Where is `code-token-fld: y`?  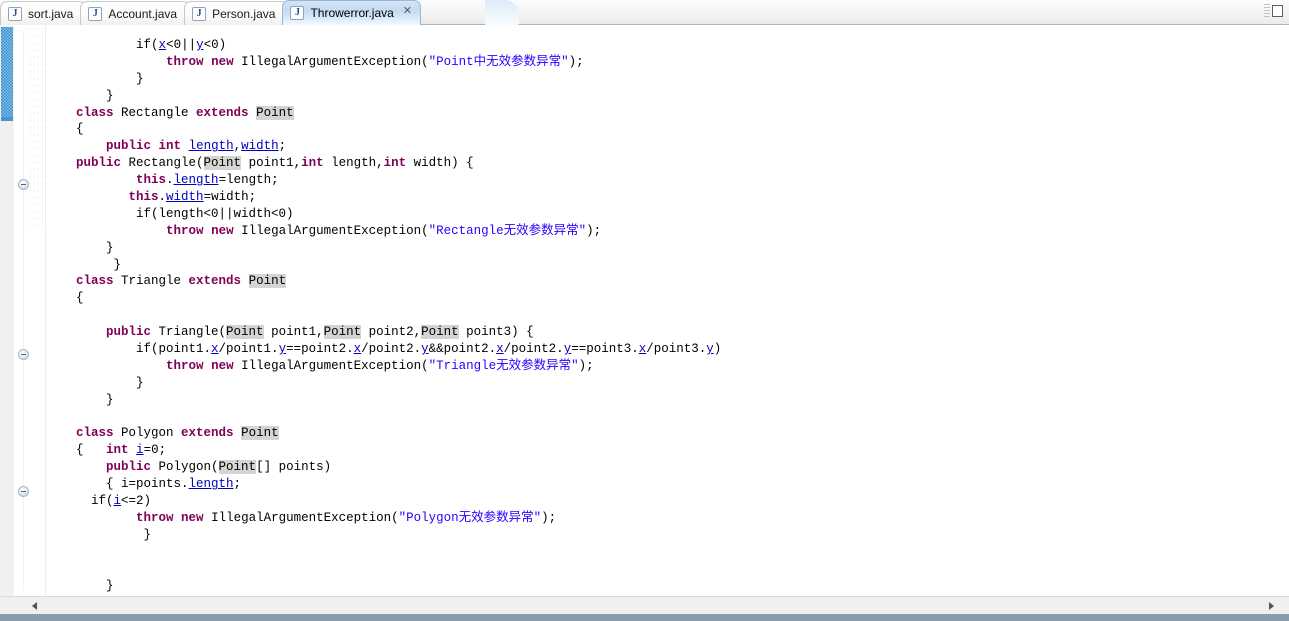
code-token-fld: y is located at coordinates (425, 349).